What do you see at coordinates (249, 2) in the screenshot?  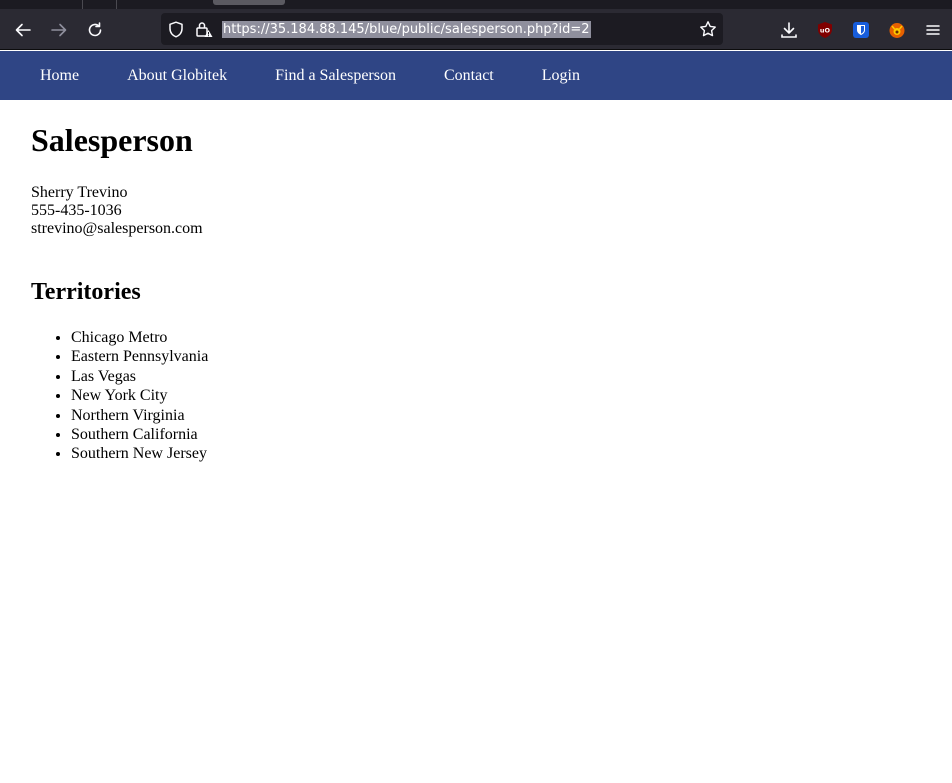 I see `active-tab` at bounding box center [249, 2].